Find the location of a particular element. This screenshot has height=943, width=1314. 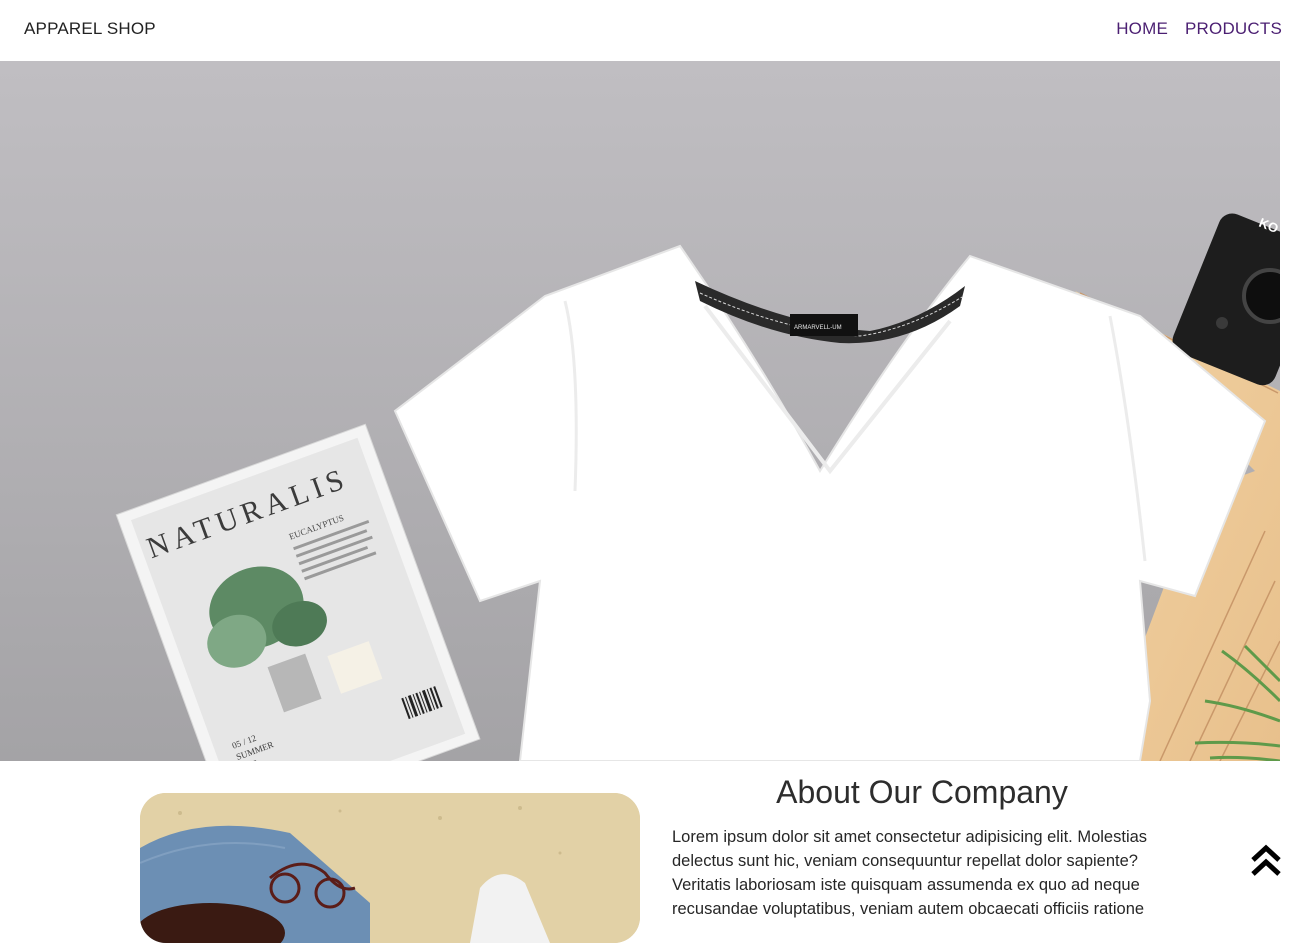

scroll-to-top-button is located at coordinates (1266, 861).